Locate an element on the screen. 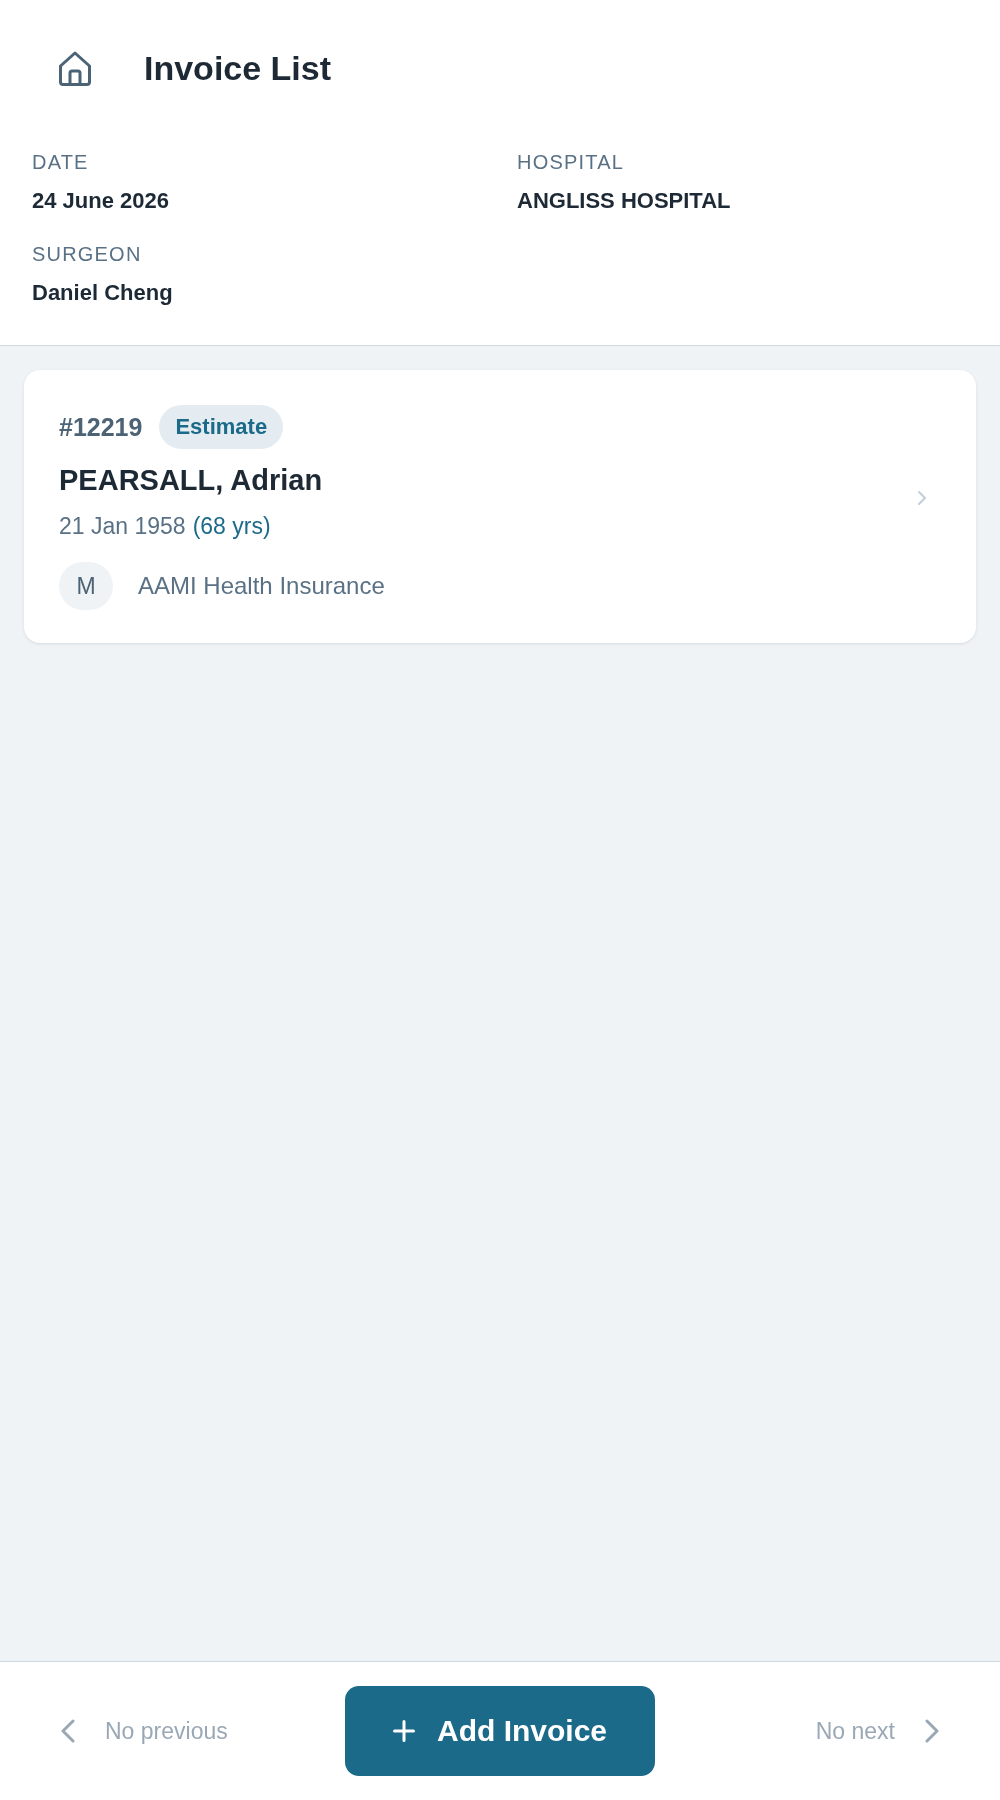 The image size is (1000, 1800). detail-value: ANGLISS HOSPITAL is located at coordinates (624, 201).